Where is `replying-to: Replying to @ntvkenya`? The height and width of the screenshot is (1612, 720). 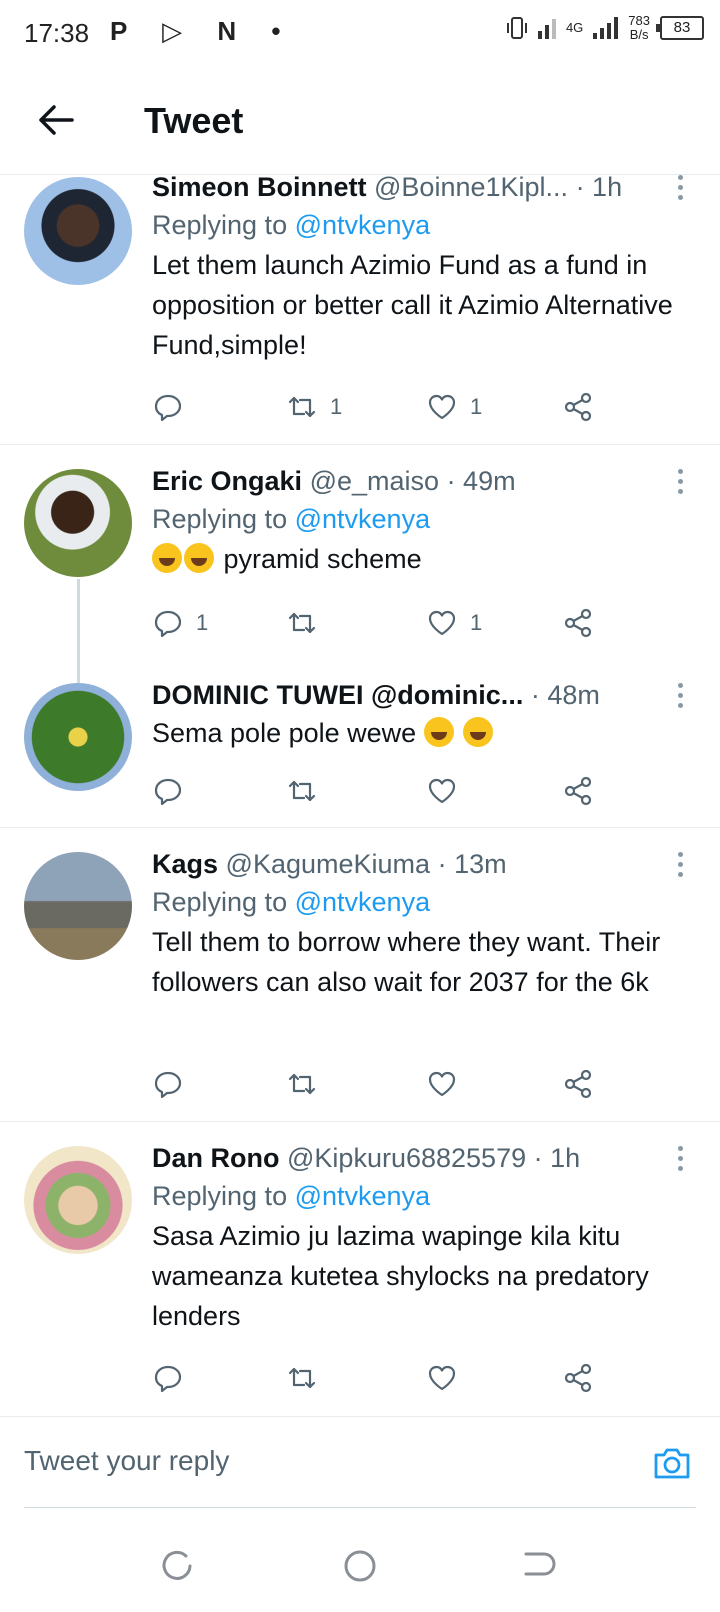
replying-to: Replying to @ntvkenya is located at coordinates (424, 1196).